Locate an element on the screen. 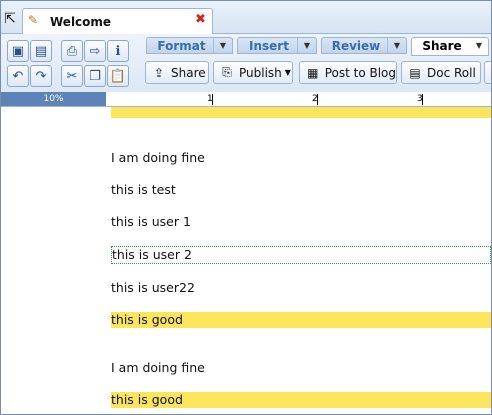 The height and width of the screenshot is (415, 492). cut-icon: ✂ is located at coordinates (72, 76).